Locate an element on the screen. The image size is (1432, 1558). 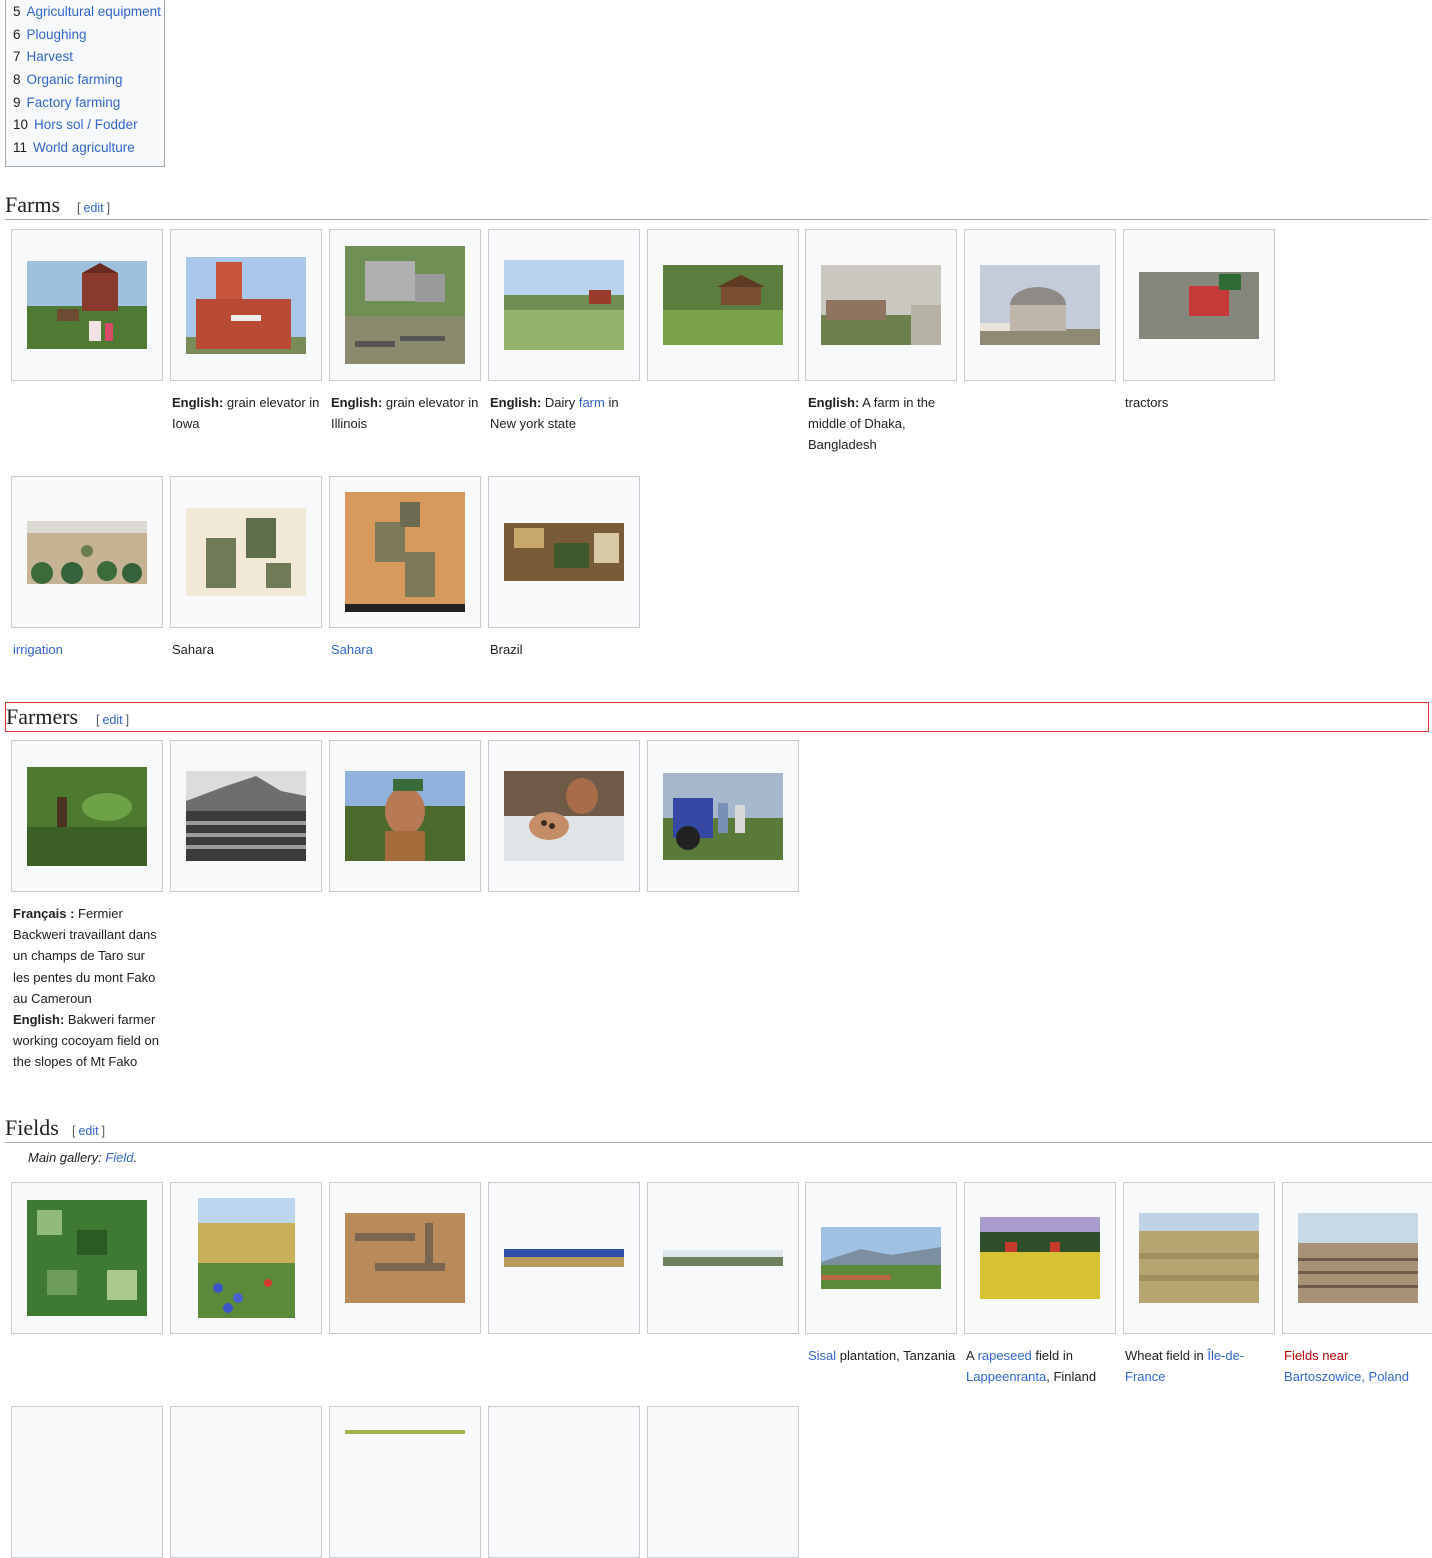
toc-number: 8 is located at coordinates (17, 80).